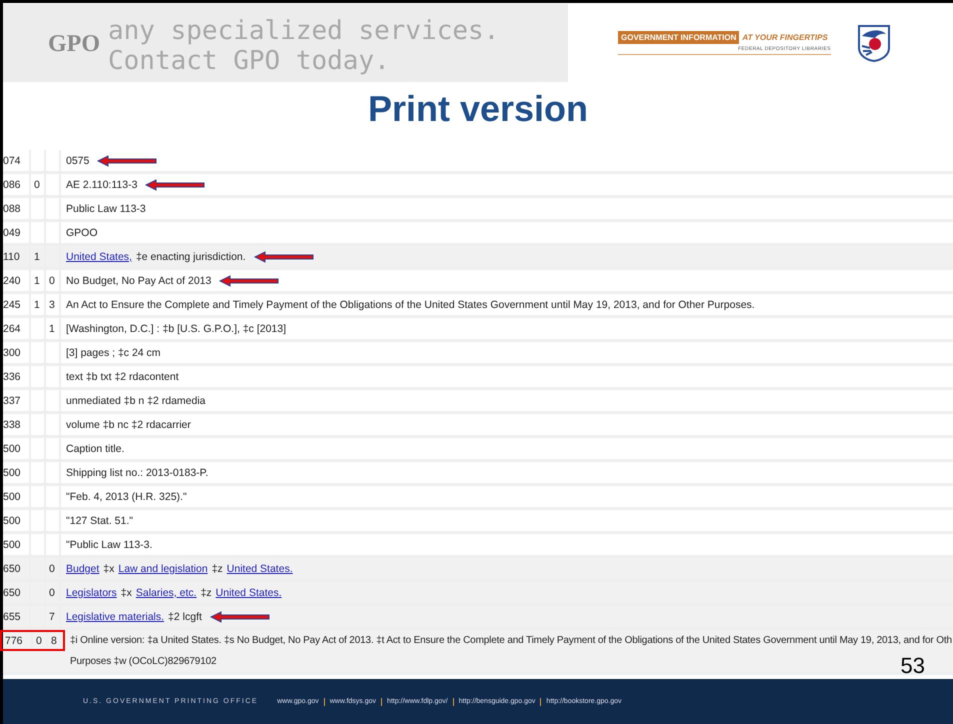 This screenshot has width=953, height=724. Describe the element at coordinates (126, 496) in the screenshot. I see `field-value: "Feb. 4, 2013 (H.R. 325)."` at that location.